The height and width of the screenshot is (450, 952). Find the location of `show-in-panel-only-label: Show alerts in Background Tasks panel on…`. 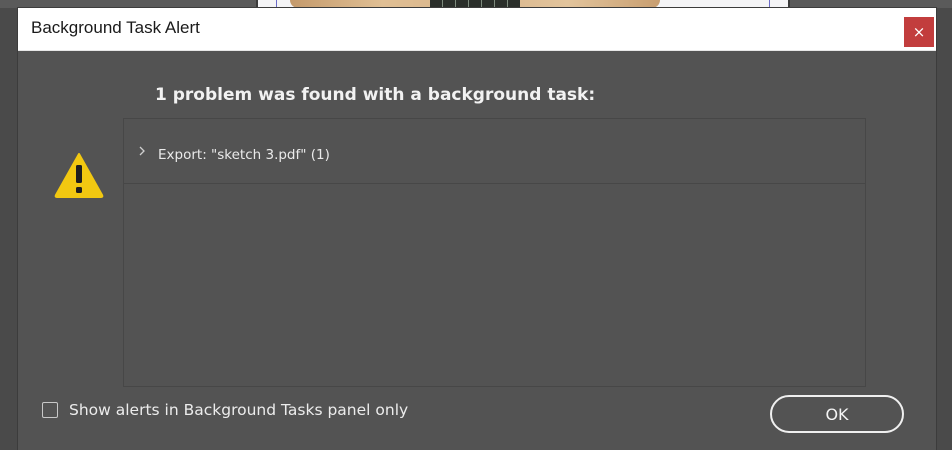

show-in-panel-only-label: Show alerts in Background Tasks panel on… is located at coordinates (238, 410).